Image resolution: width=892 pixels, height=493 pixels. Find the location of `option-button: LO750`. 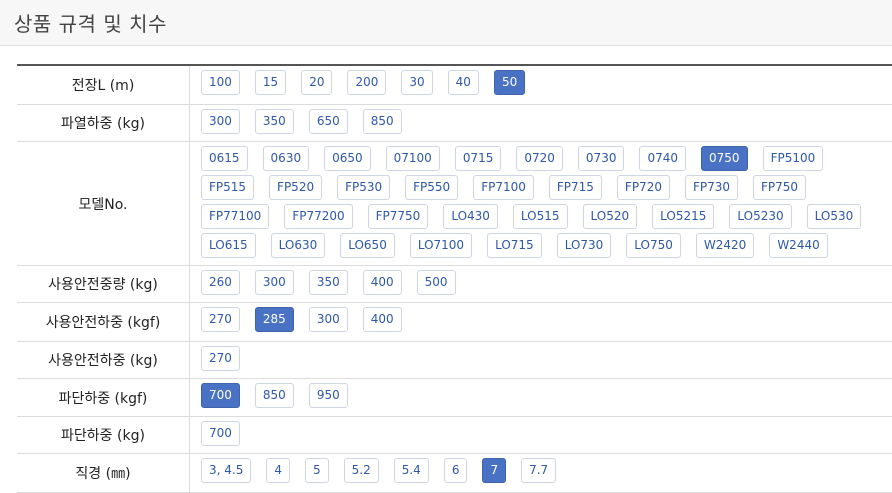

option-button: LO750 is located at coordinates (653, 245).